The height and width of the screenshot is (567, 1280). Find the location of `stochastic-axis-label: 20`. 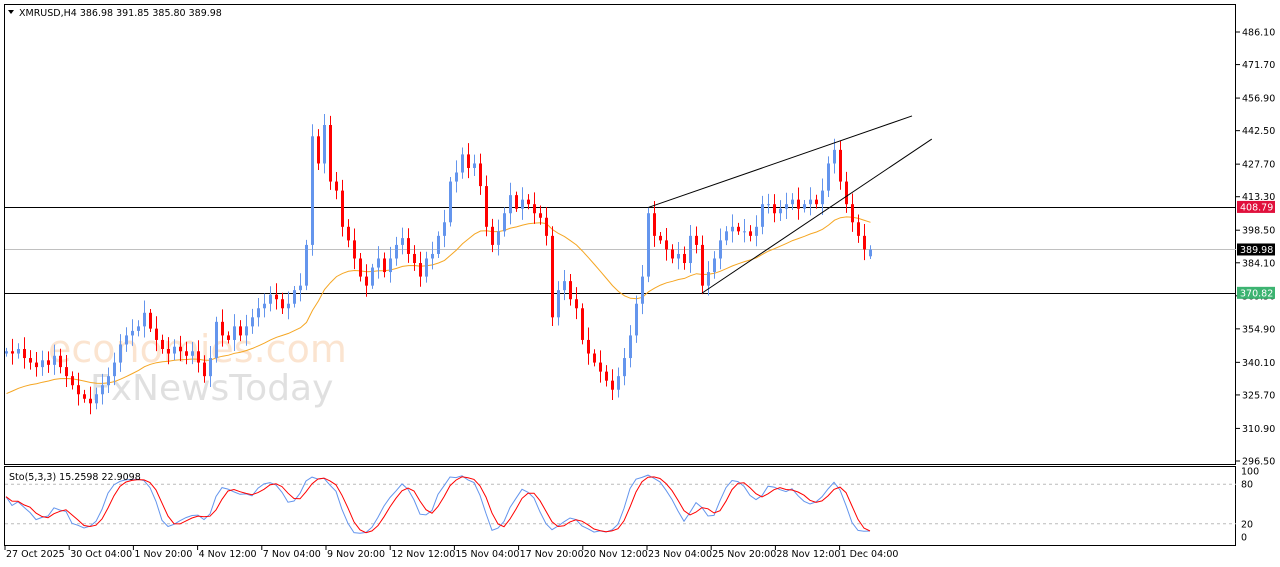

stochastic-axis-label: 20 is located at coordinates (1247, 524).